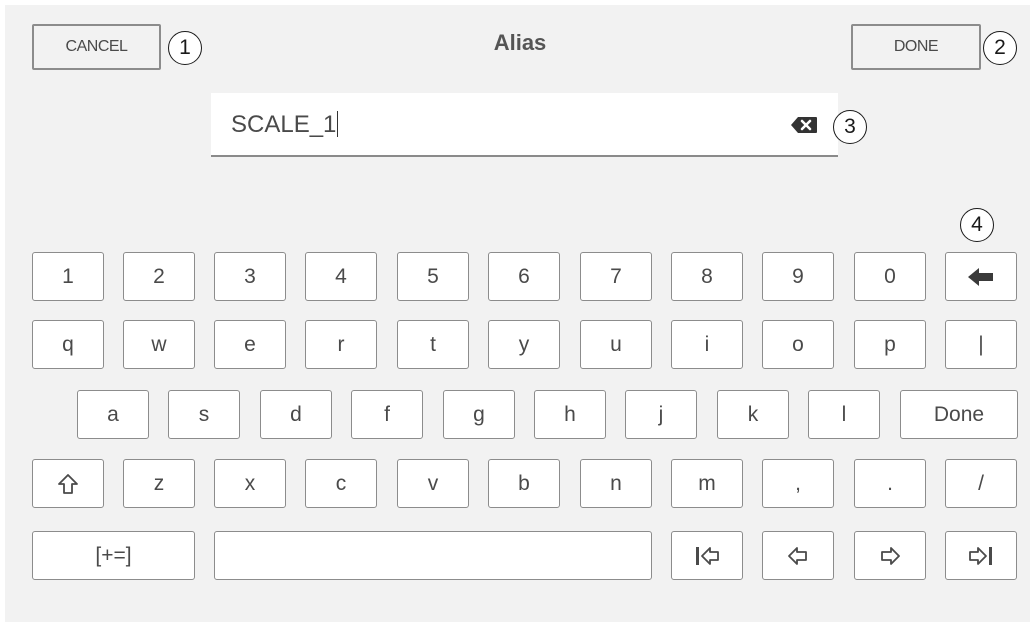 The width and height of the screenshot is (1030, 622). I want to click on key-x: x, so click(250, 483).